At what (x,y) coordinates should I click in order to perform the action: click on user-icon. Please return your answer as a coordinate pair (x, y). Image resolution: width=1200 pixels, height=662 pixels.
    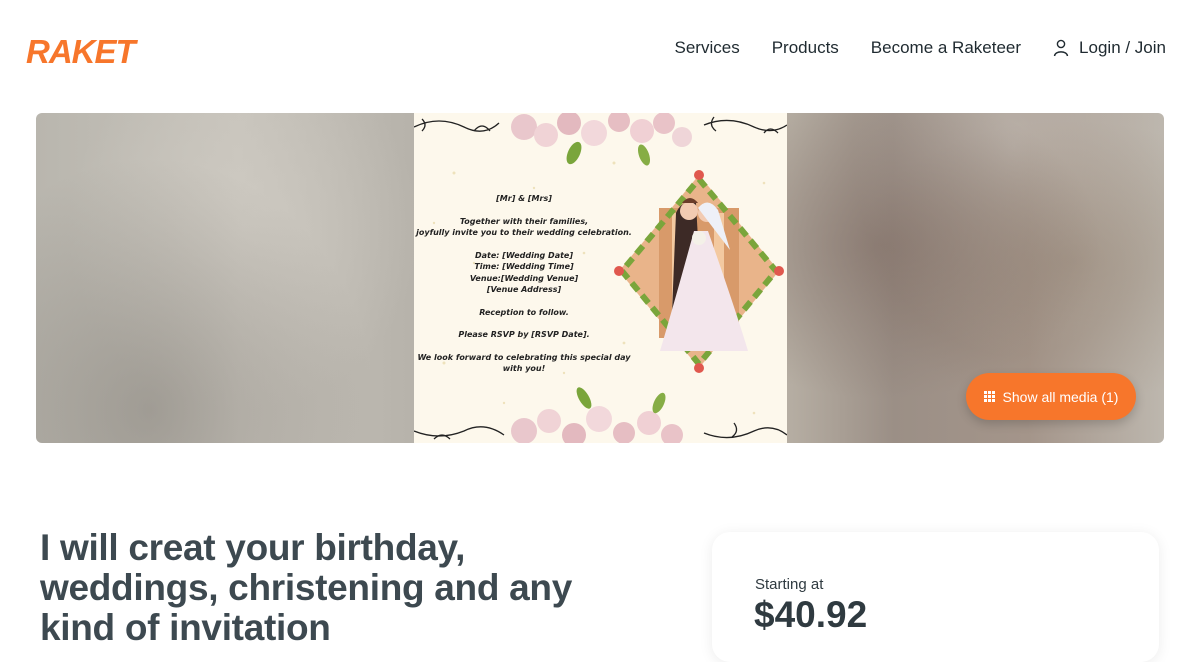
    Looking at the image, I should click on (1061, 48).